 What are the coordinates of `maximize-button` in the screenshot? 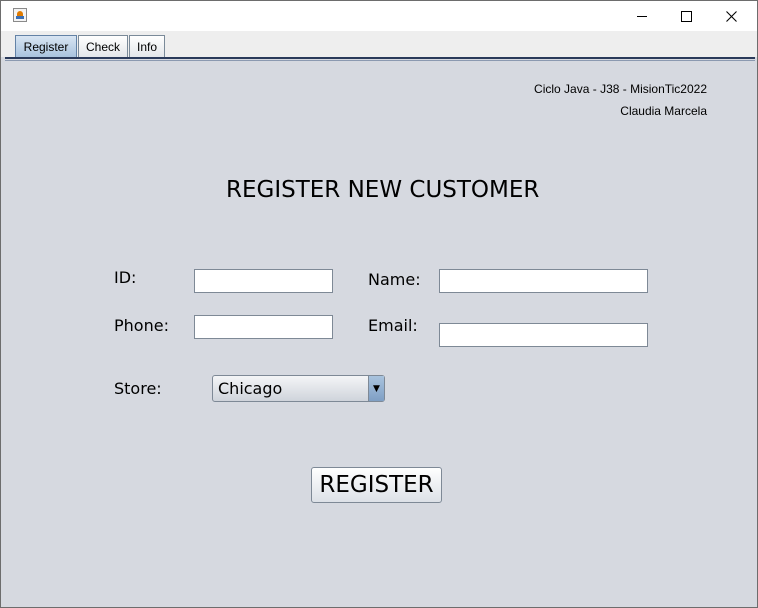 It's located at (686, 16).